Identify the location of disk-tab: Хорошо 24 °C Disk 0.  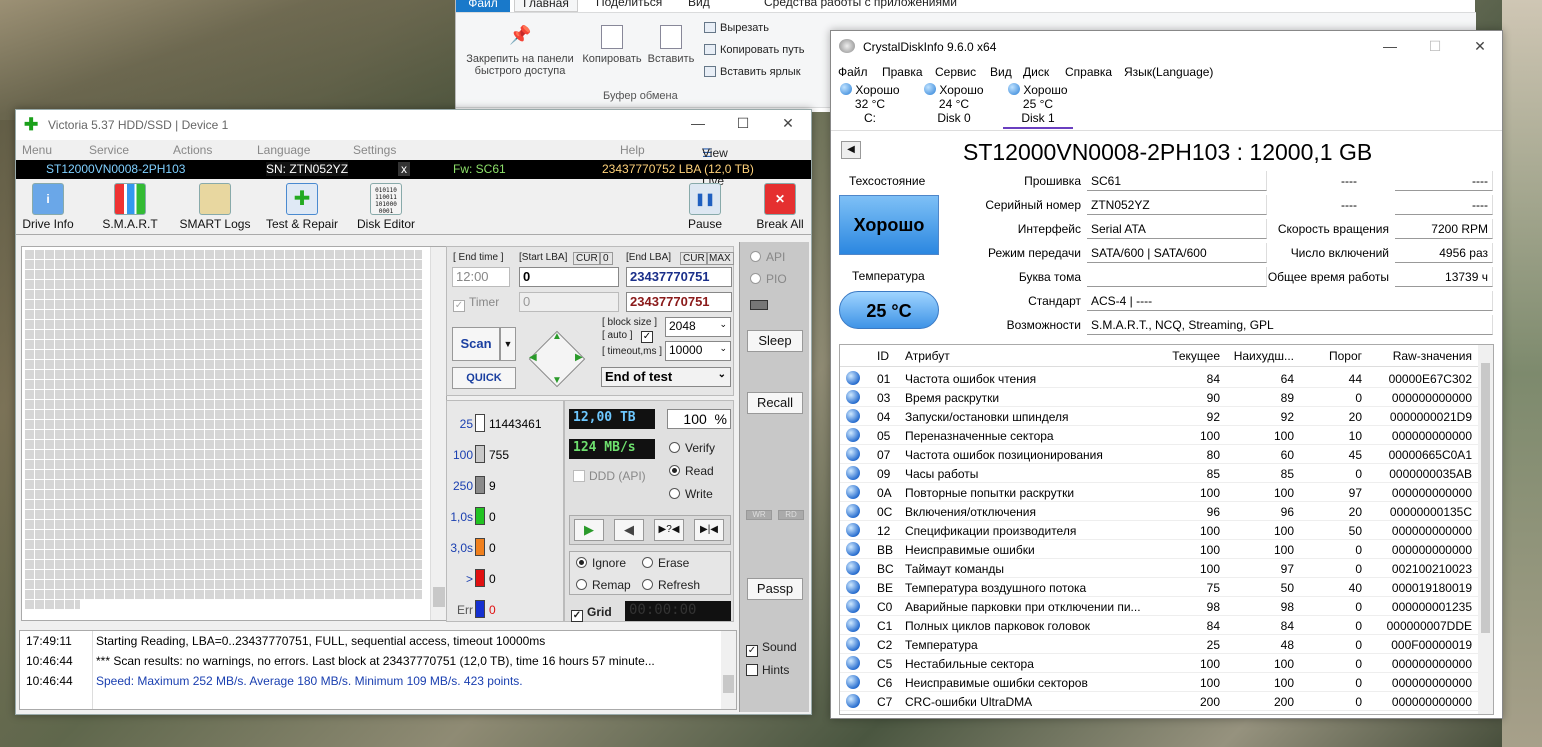
(954, 106).